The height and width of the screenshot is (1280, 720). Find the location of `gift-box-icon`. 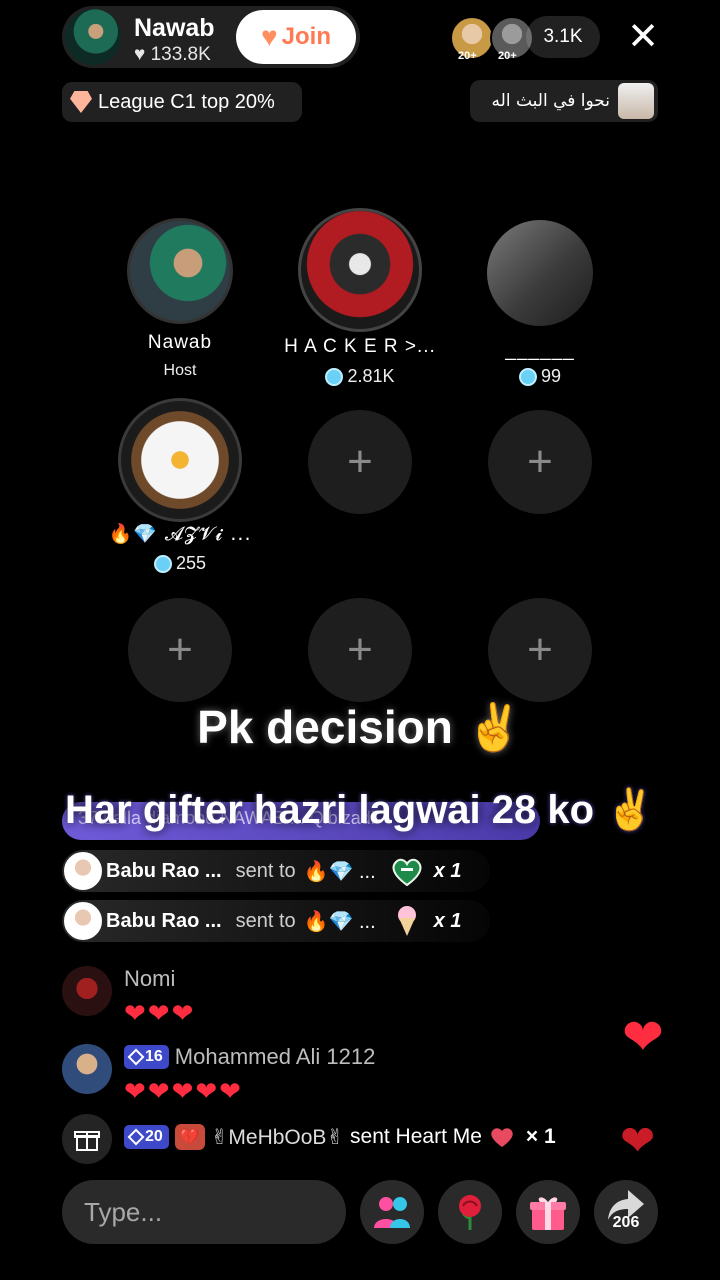

gift-box-icon is located at coordinates (87, 1141).